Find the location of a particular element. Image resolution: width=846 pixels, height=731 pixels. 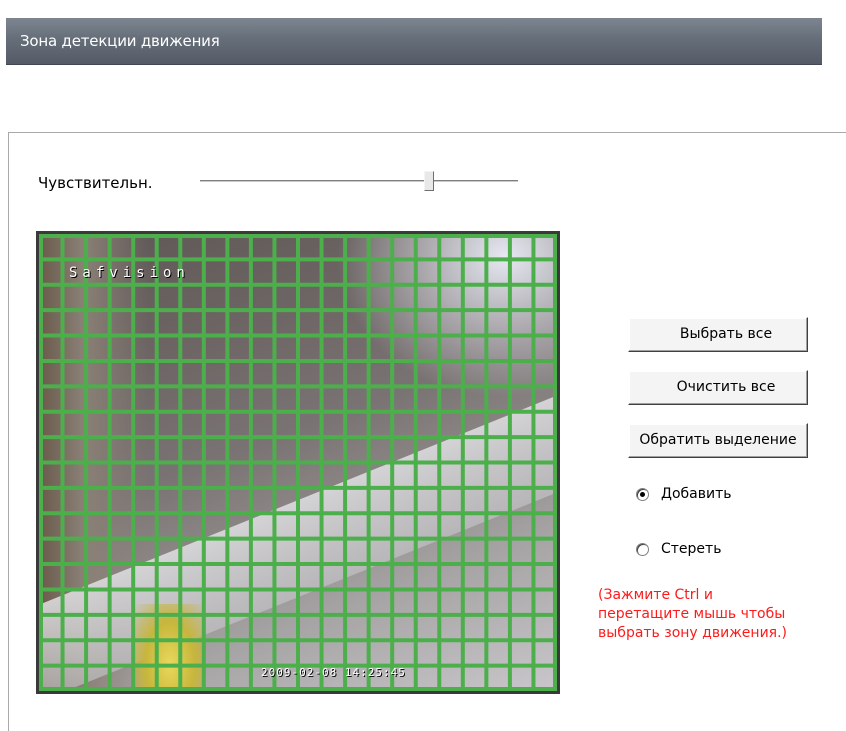

invert-selection-button: Обратить выделение is located at coordinates (718, 440).